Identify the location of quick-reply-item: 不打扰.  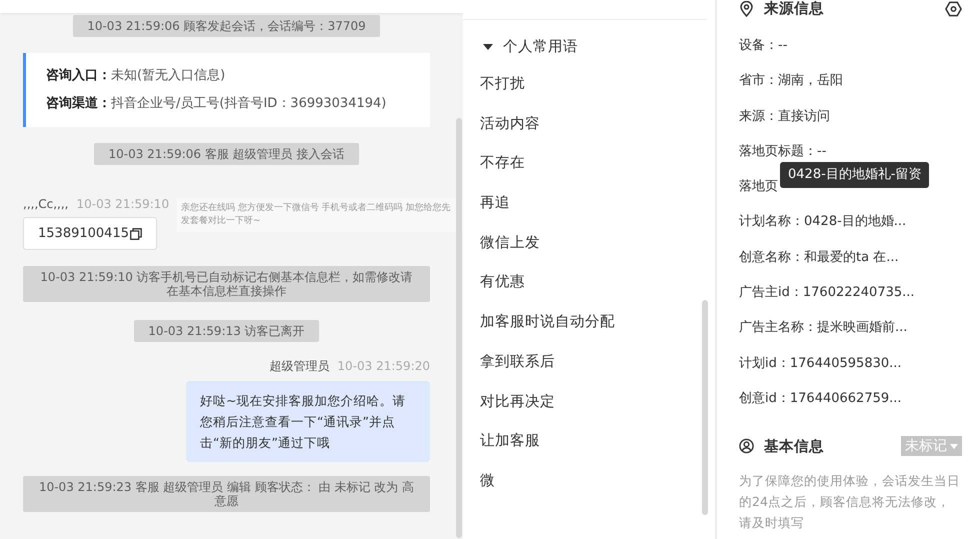
(589, 94).